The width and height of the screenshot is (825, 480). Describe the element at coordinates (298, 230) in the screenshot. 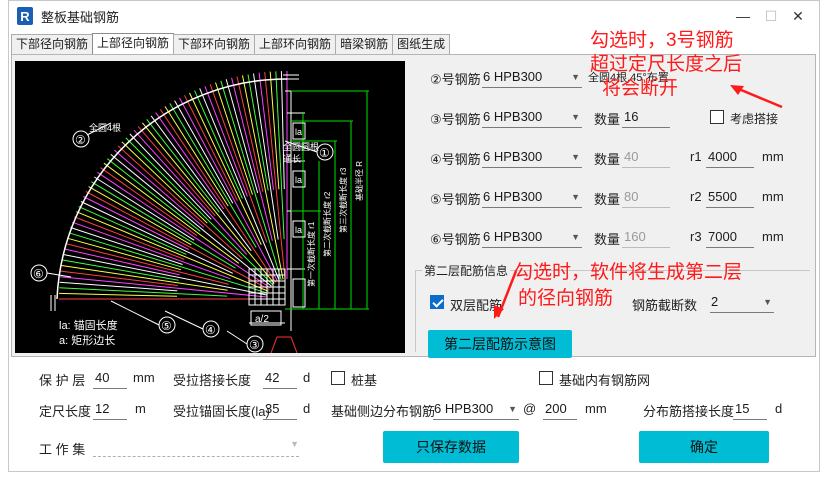

I see `la-text-3: la` at that location.